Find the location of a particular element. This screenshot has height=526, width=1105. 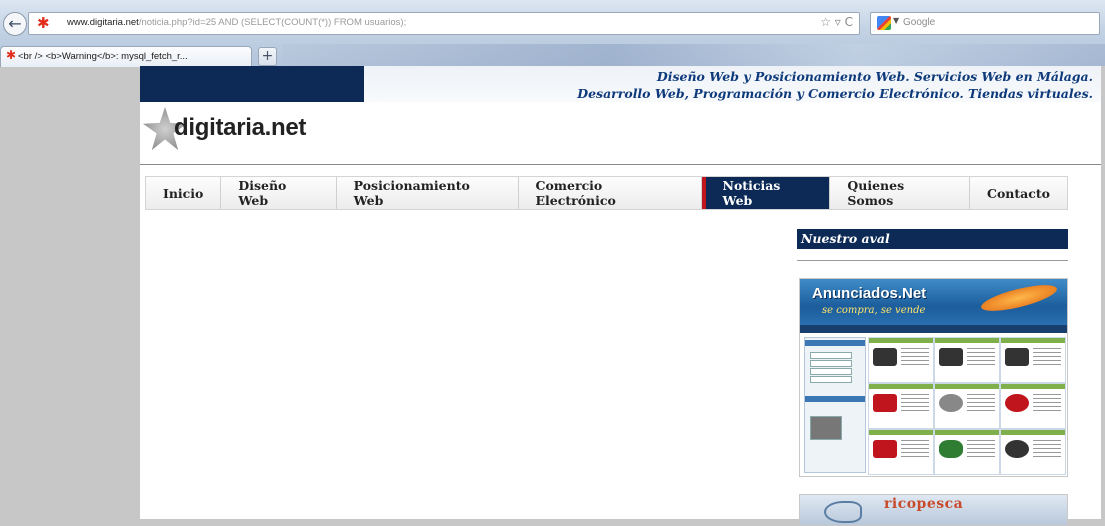

back-arrow-icon: ← is located at coordinates (15, 23).